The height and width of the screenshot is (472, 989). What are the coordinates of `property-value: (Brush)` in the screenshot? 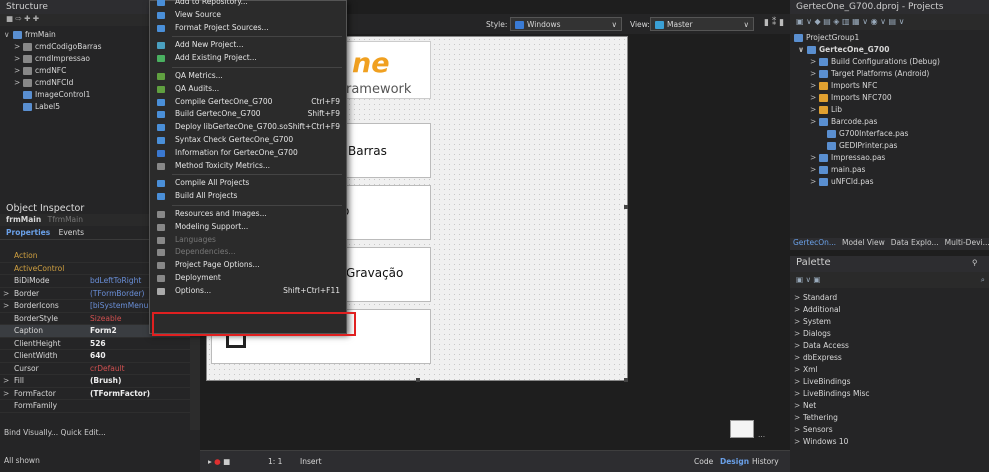 It's located at (140, 381).